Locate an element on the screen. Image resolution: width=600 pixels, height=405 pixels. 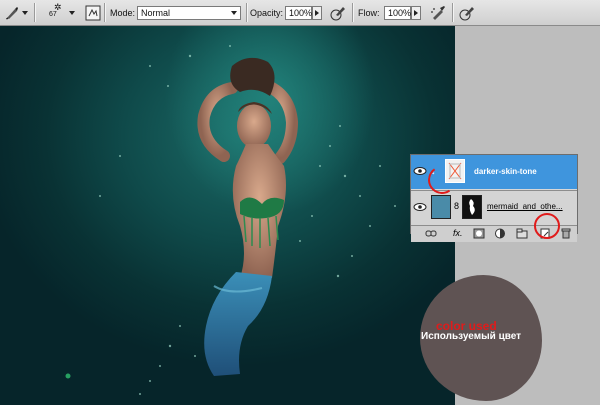
annotation-circle-new-layer is located at coordinates (547, 226).